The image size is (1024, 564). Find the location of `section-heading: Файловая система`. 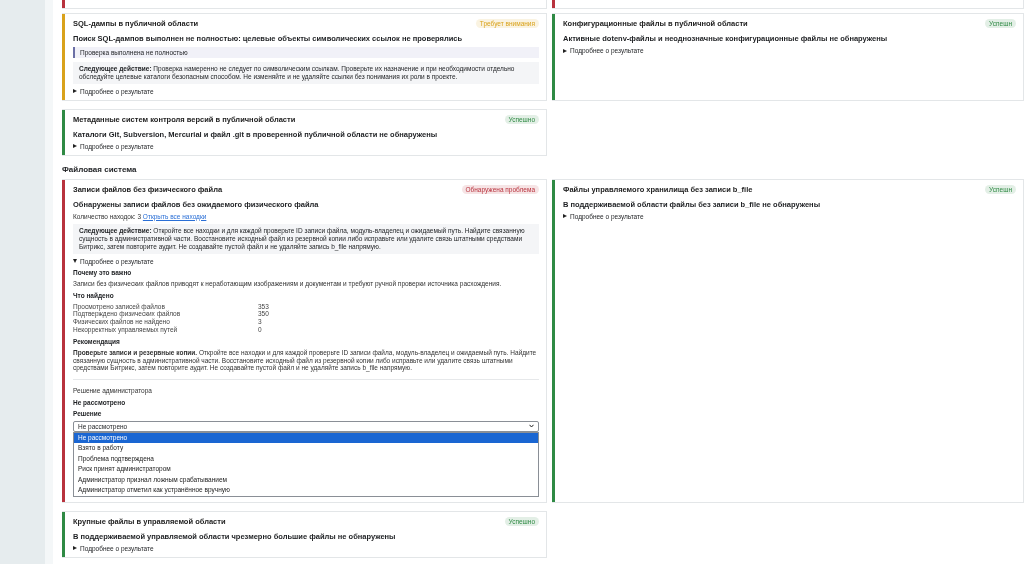

section-heading: Файловая система is located at coordinates (100, 169).